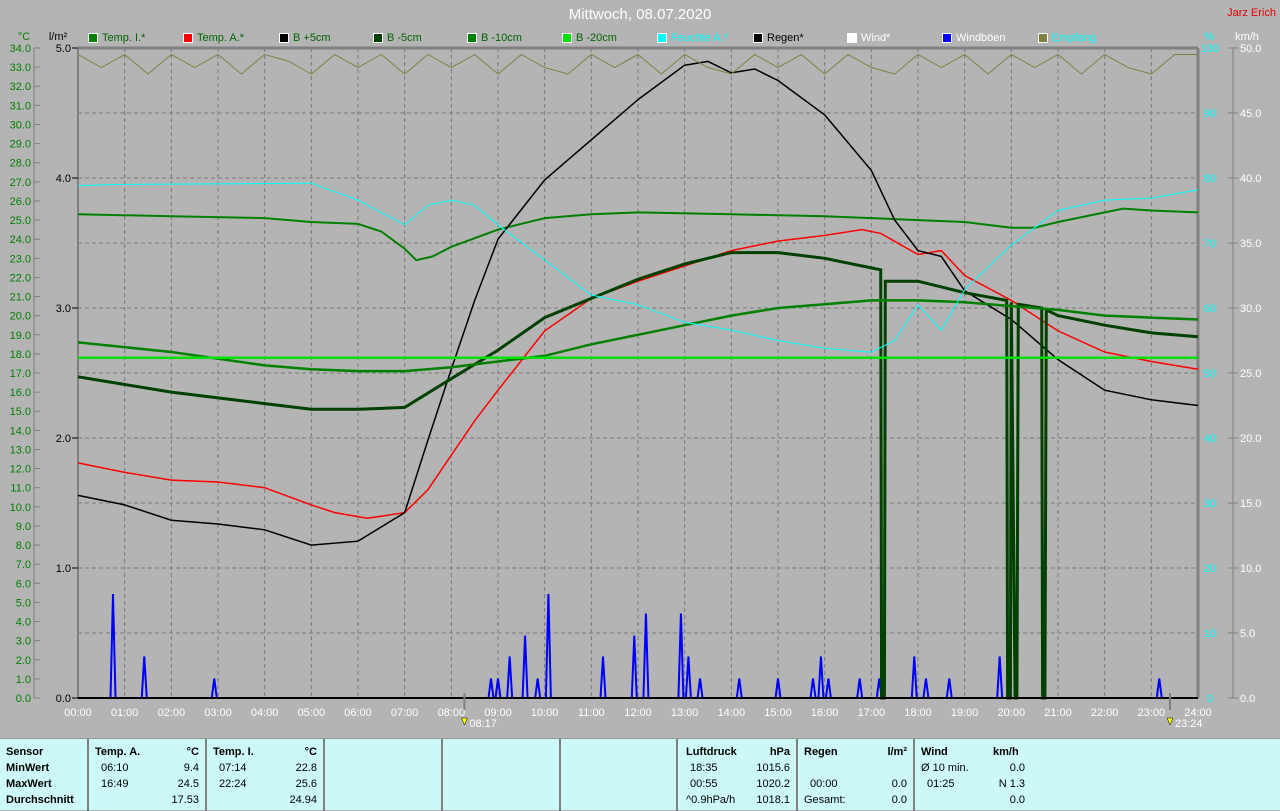 The width and height of the screenshot is (1280, 811). What do you see at coordinates (918, 713) in the screenshot?
I see `x-tick-label: 18:00` at bounding box center [918, 713].